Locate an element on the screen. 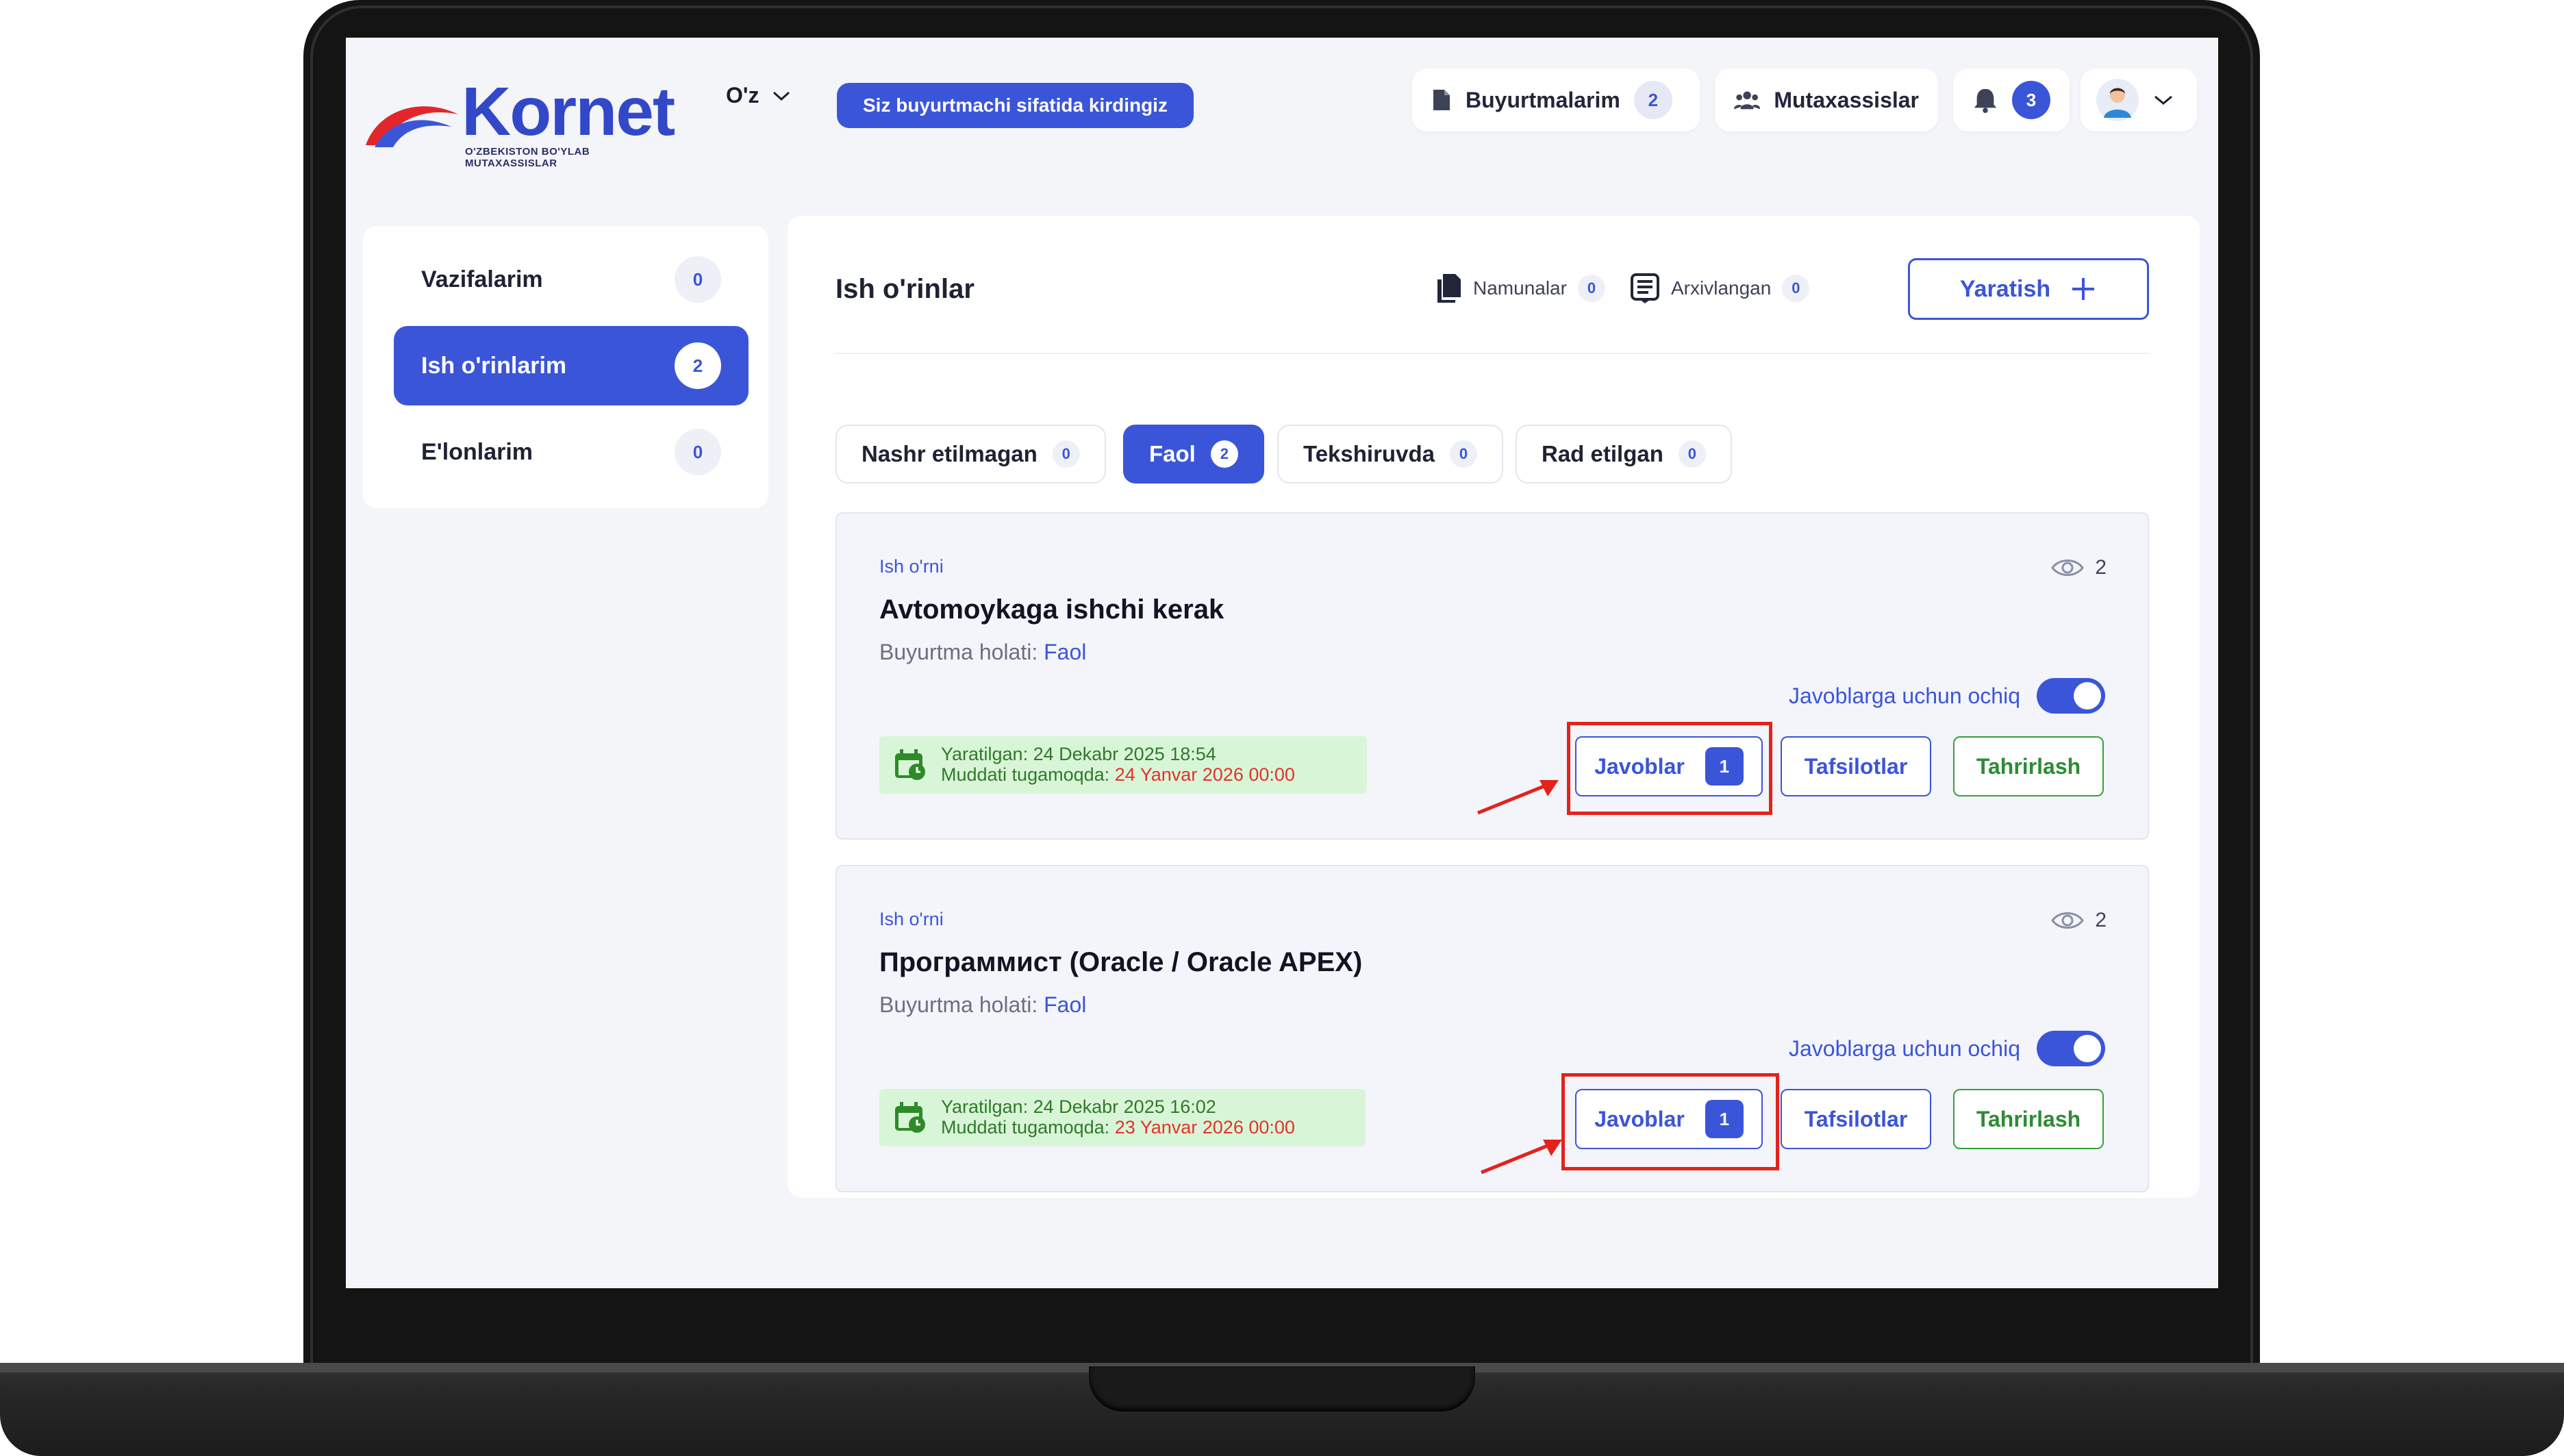  notifications-count: 3 is located at coordinates (2031, 100).